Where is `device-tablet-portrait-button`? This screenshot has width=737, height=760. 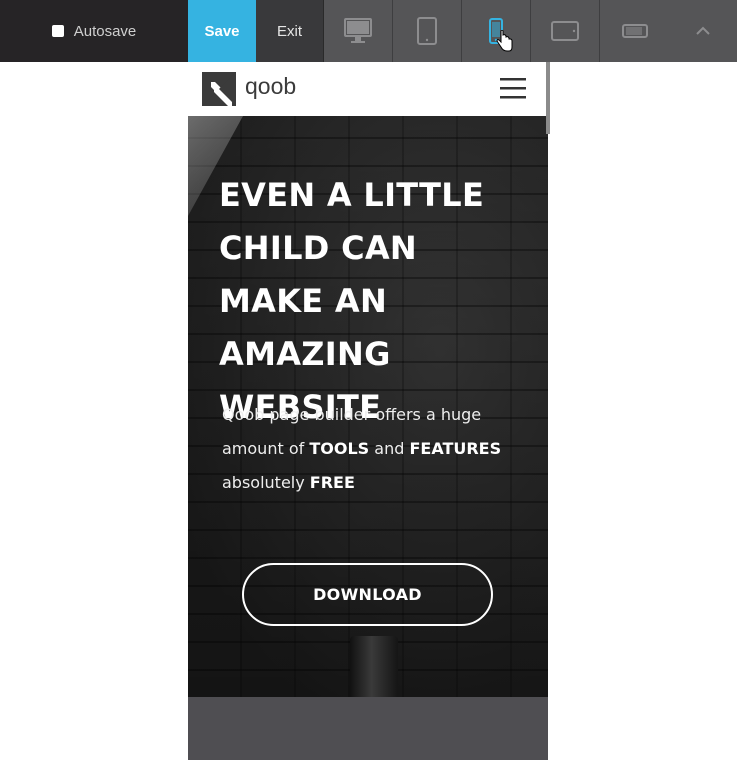
device-tablet-portrait-button is located at coordinates (427, 31).